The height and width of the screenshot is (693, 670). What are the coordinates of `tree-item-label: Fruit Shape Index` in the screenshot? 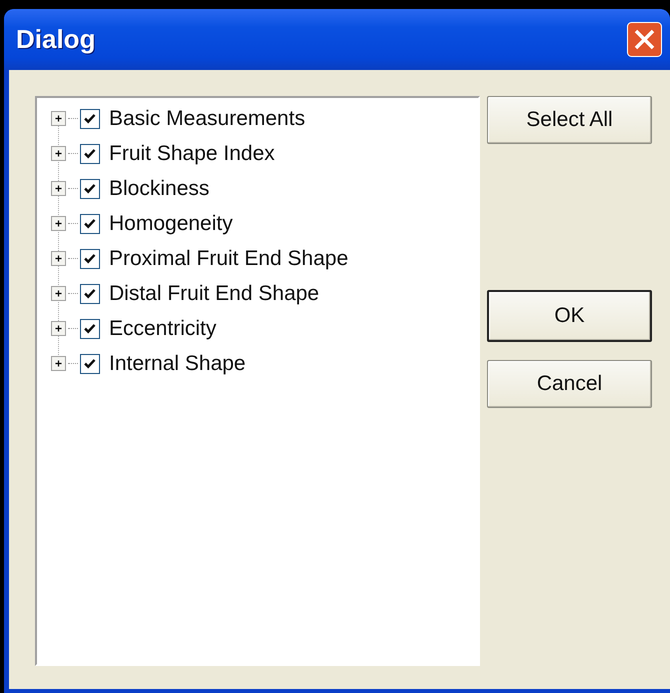 It's located at (192, 154).